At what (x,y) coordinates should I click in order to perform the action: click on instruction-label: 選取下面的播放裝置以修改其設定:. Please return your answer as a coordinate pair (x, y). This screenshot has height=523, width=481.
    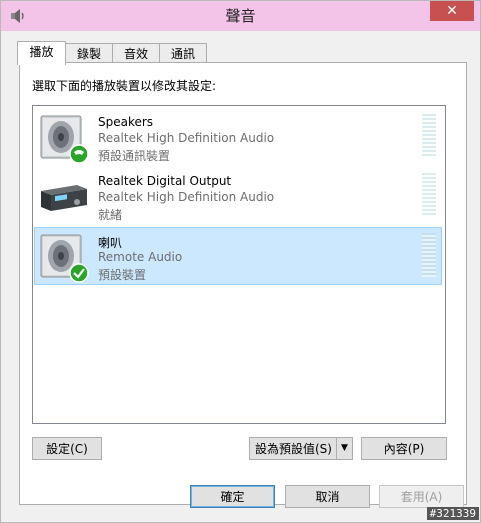
    Looking at the image, I should click on (124, 86).